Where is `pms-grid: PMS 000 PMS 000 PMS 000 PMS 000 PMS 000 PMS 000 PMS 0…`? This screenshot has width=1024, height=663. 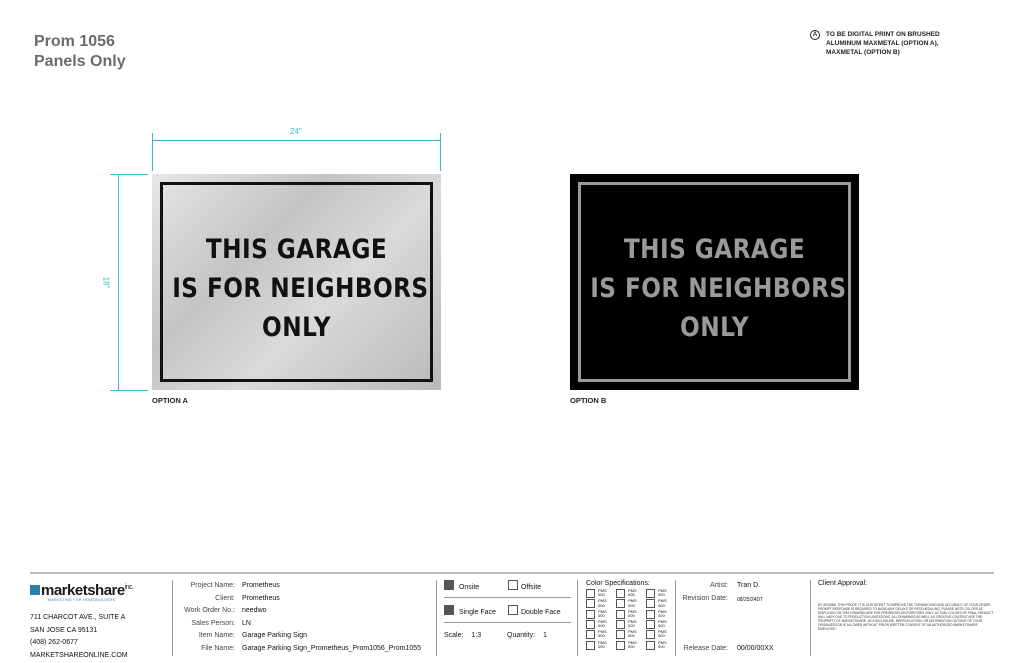 pms-grid: PMS 000 PMS 000 PMS 000 PMS 000 PMS 000 PMS 000 PMS 0… is located at coordinates (629, 619).